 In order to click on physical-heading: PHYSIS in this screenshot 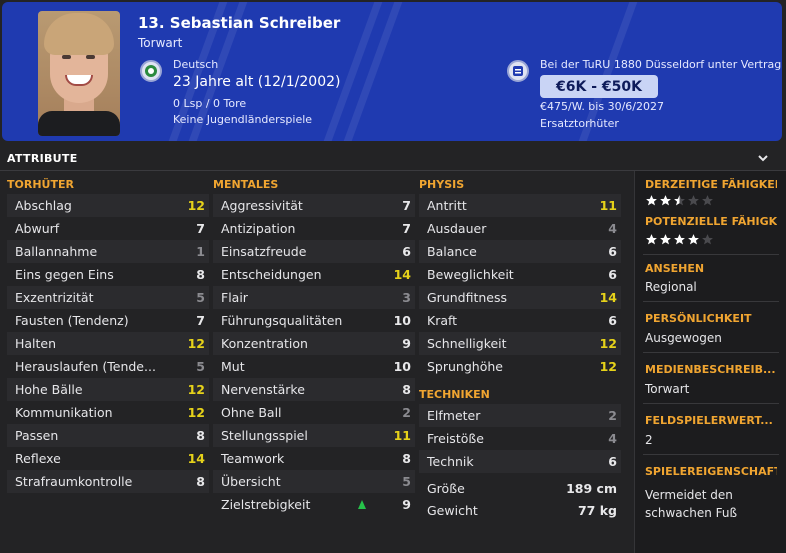, I will do `click(442, 184)`.